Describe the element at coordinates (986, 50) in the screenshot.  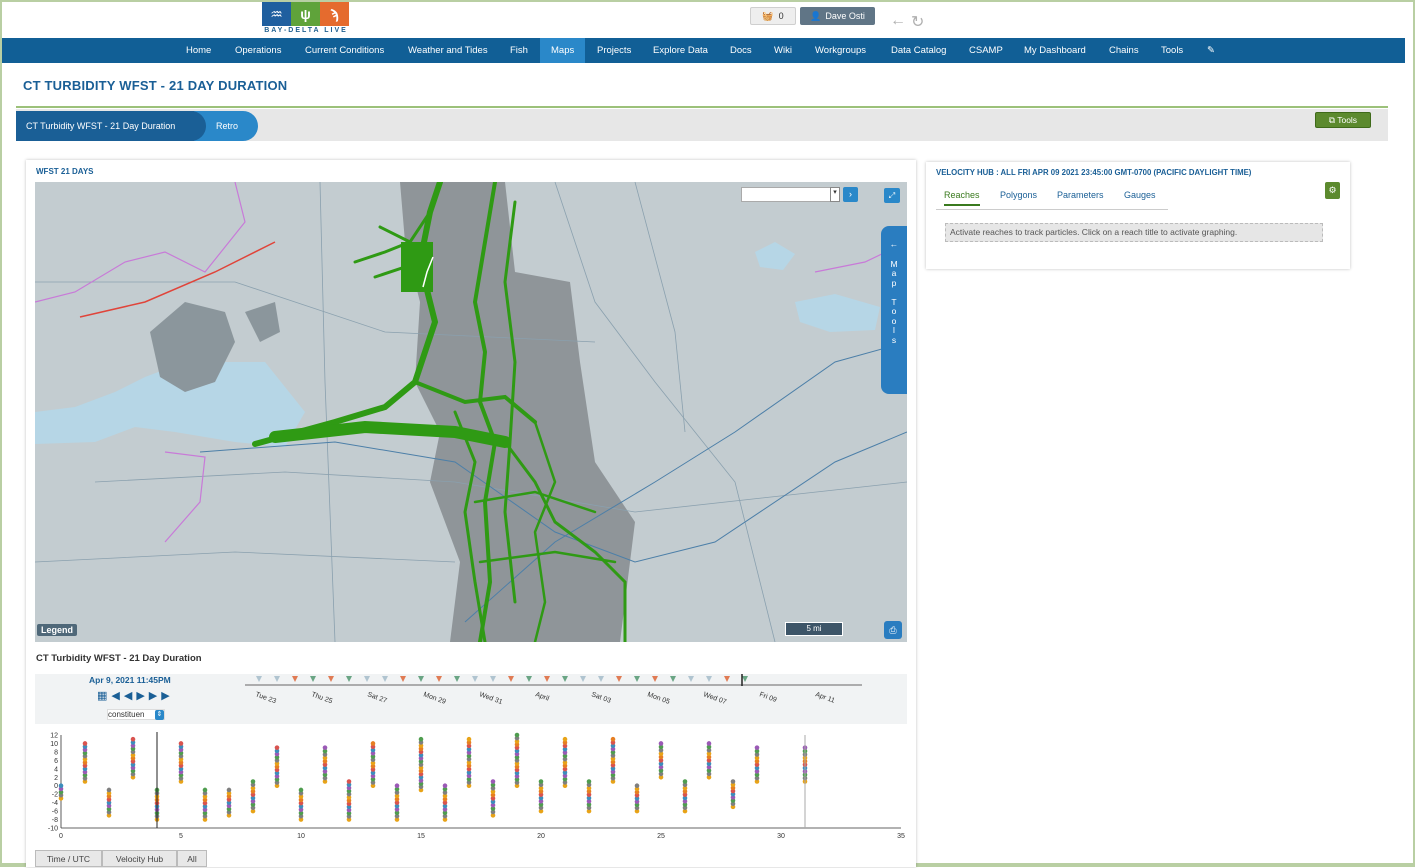
I see `nav-csamp: CSAMP` at that location.